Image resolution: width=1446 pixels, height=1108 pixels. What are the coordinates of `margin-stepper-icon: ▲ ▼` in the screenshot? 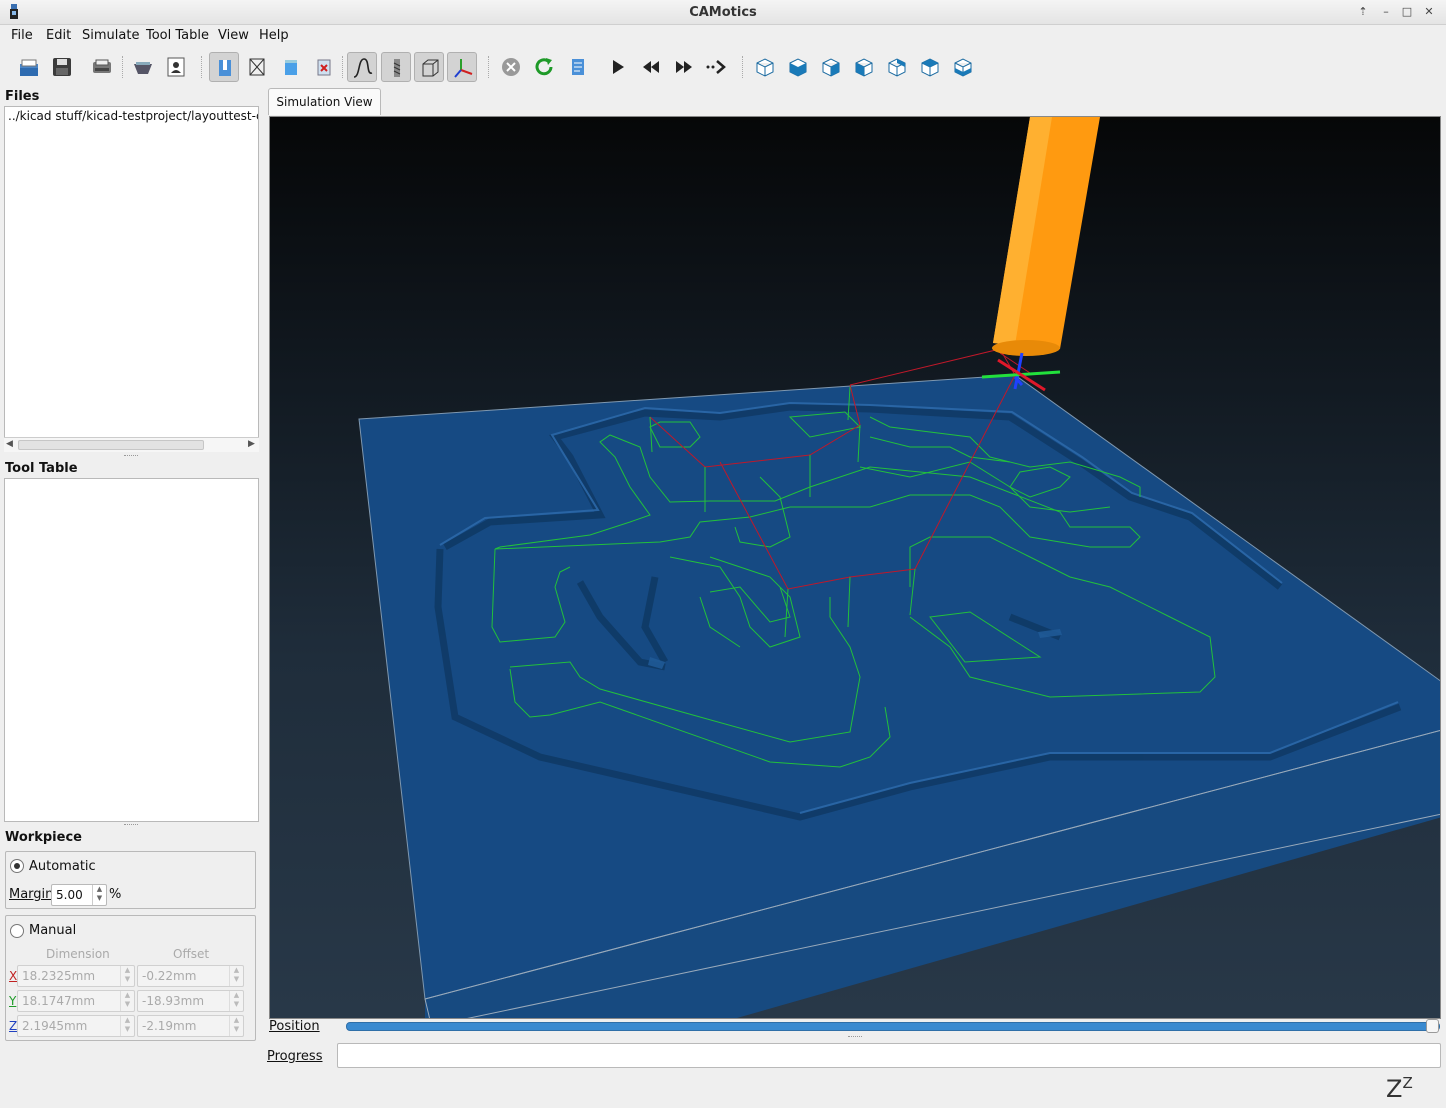 It's located at (99, 895).